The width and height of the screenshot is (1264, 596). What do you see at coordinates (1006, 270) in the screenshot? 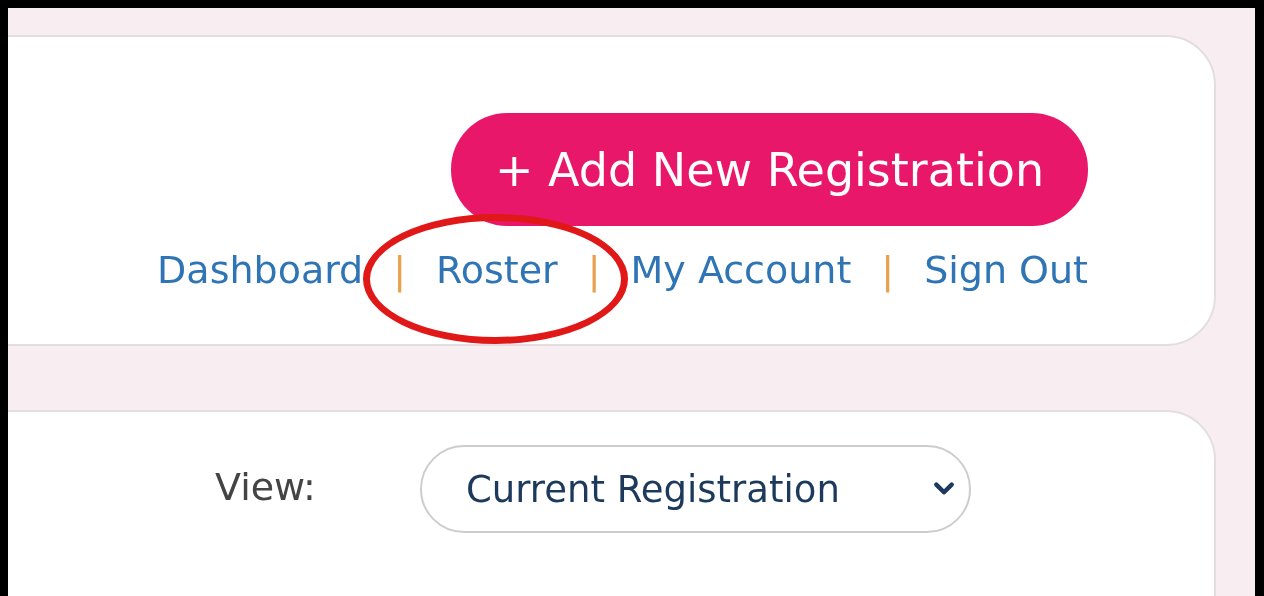
I see `nav-link: Sign Out` at bounding box center [1006, 270].